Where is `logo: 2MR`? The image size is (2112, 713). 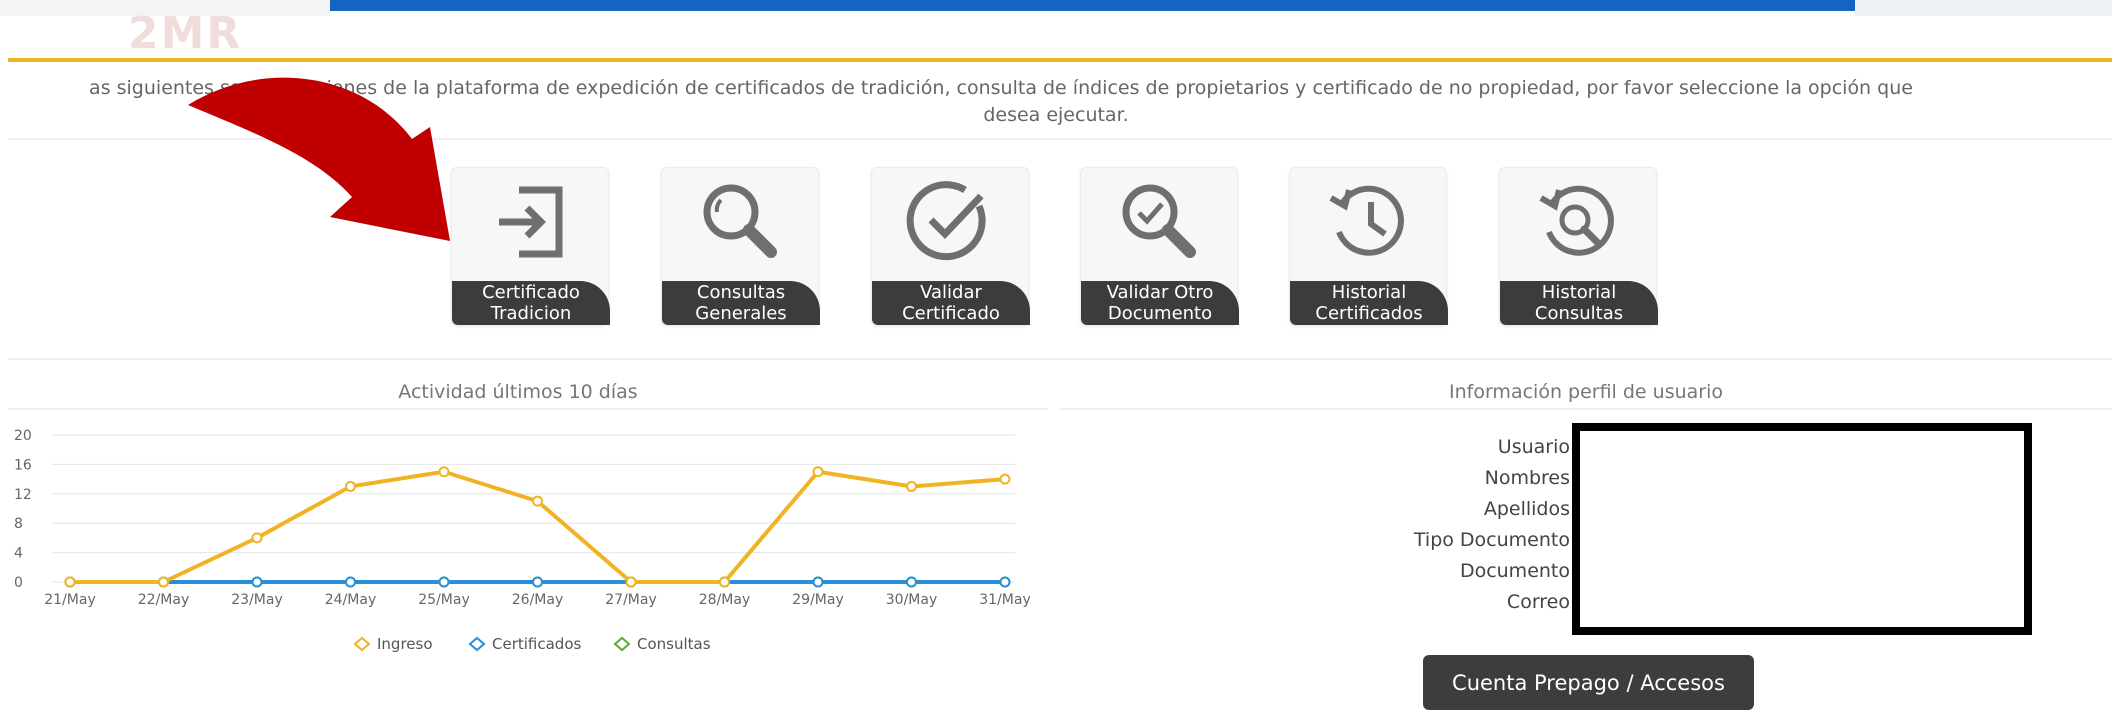
logo: 2MR is located at coordinates (185, 34).